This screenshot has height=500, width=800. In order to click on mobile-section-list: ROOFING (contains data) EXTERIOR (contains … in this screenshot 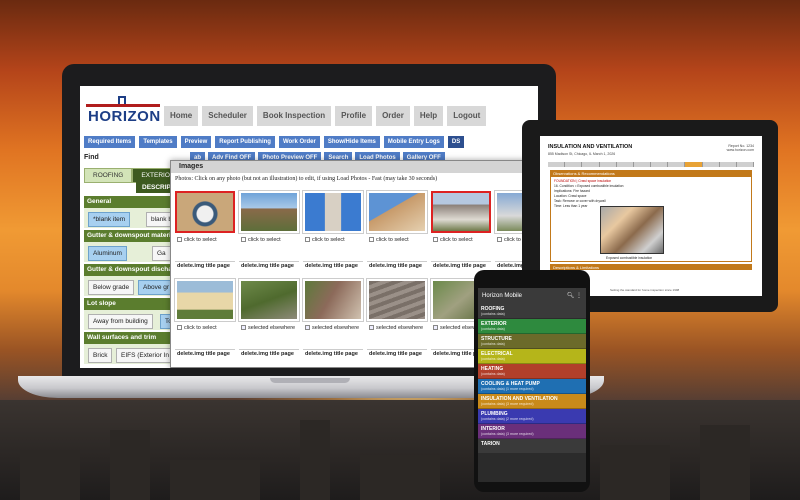, I will do `click(532, 379)`.